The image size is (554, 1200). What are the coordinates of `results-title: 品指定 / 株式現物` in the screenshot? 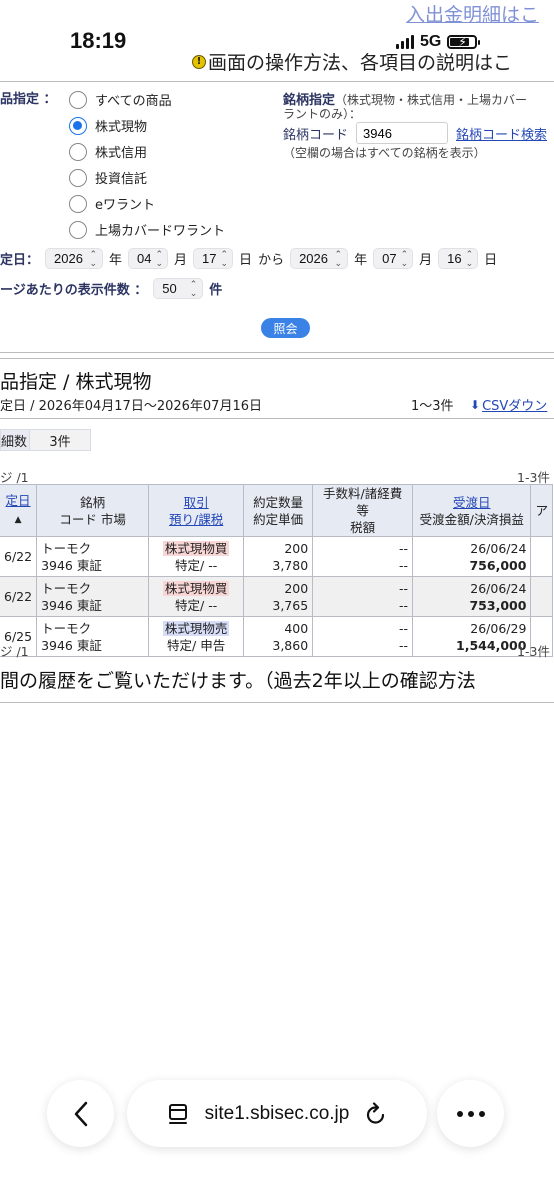 It's located at (76, 382).